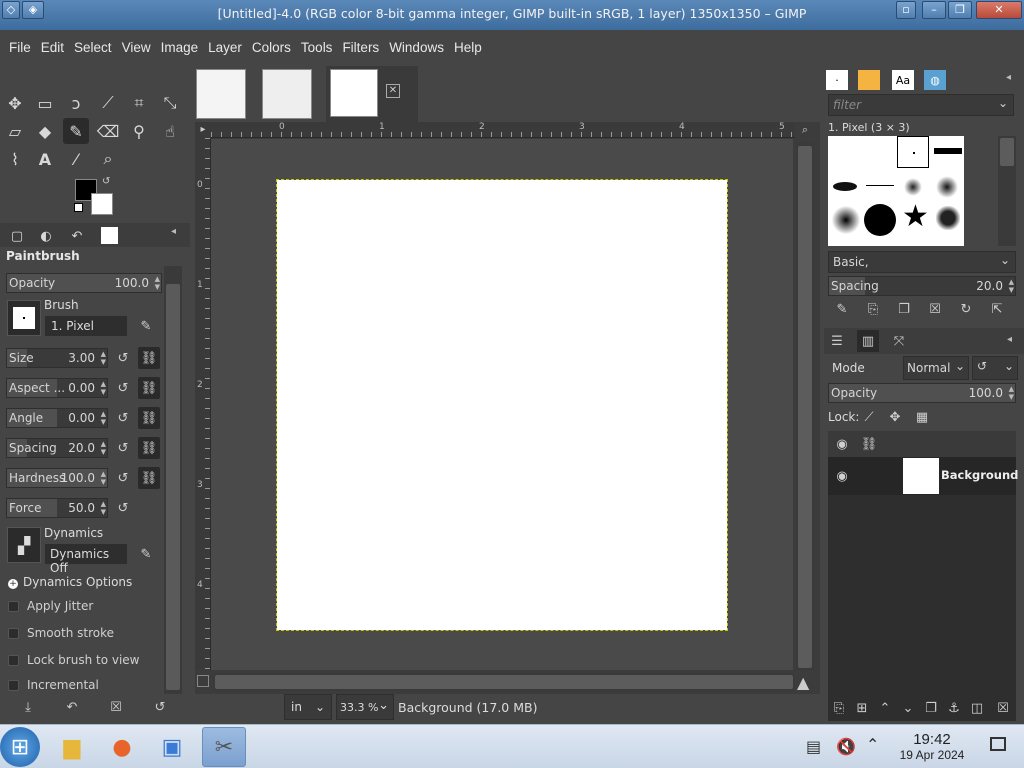 The image size is (1024, 768). What do you see at coordinates (885, 708) in the screenshot?
I see `raise-layer-icon: ⌃` at bounding box center [885, 708].